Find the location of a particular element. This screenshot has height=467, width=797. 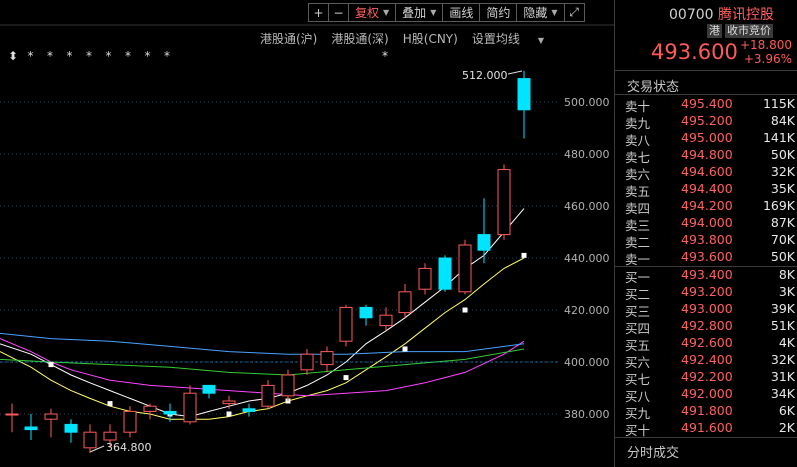

bid-volume: 51K is located at coordinates (782, 325).